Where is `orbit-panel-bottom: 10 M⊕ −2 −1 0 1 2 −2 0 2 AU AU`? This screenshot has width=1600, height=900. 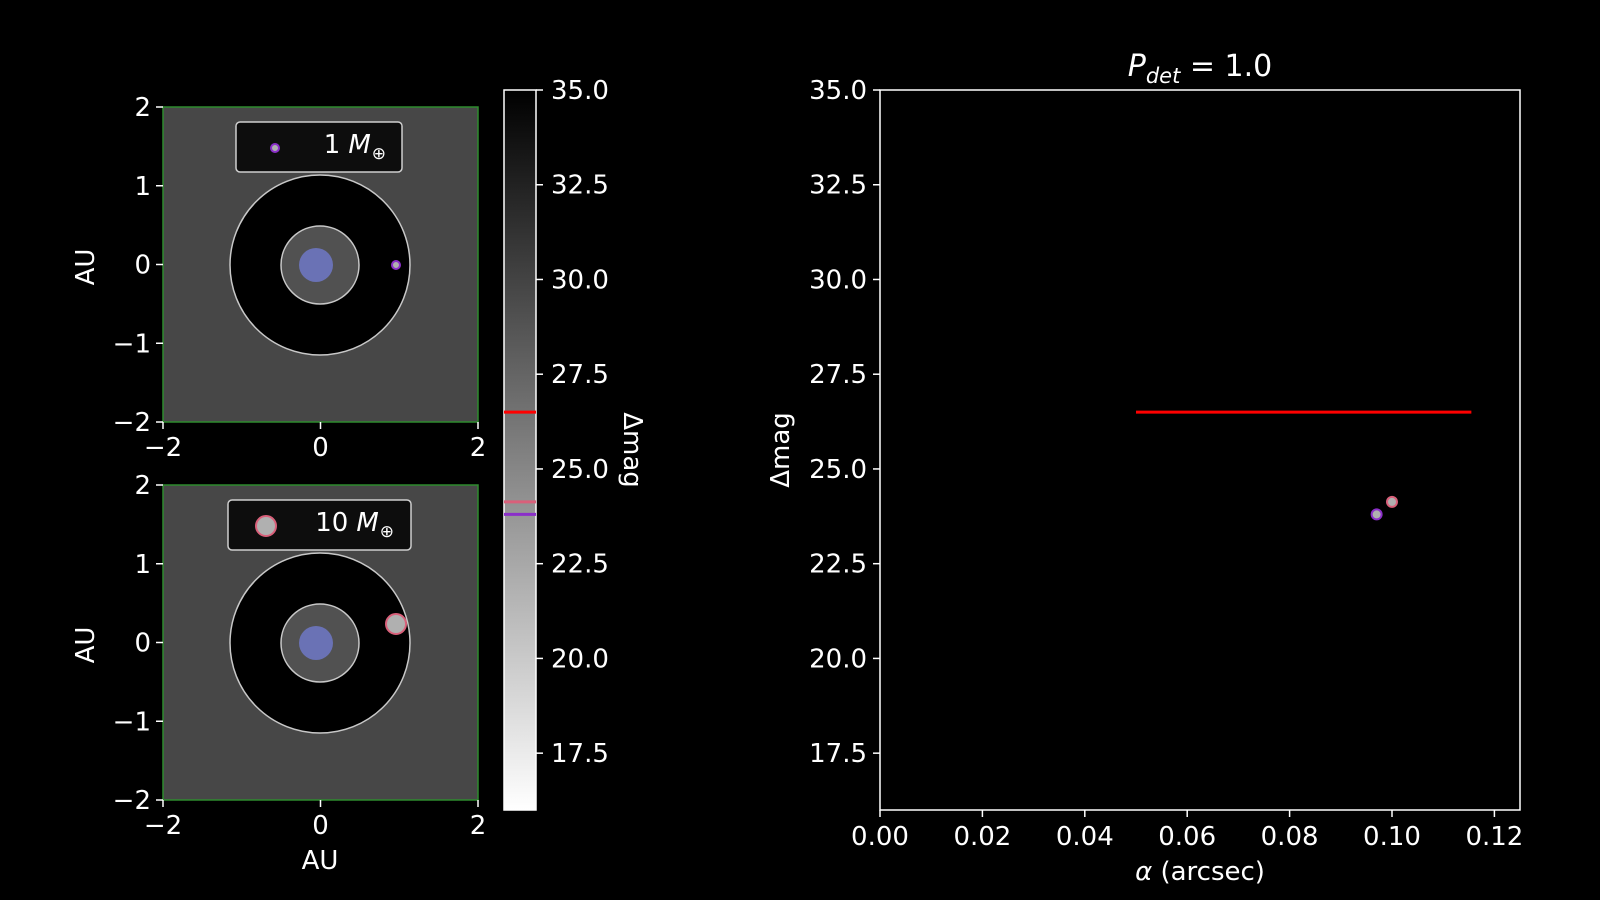
orbit-panel-bottom: 10 M⊕ −2 −1 0 1 2 −2 0 2 AU AU is located at coordinates (278, 673).